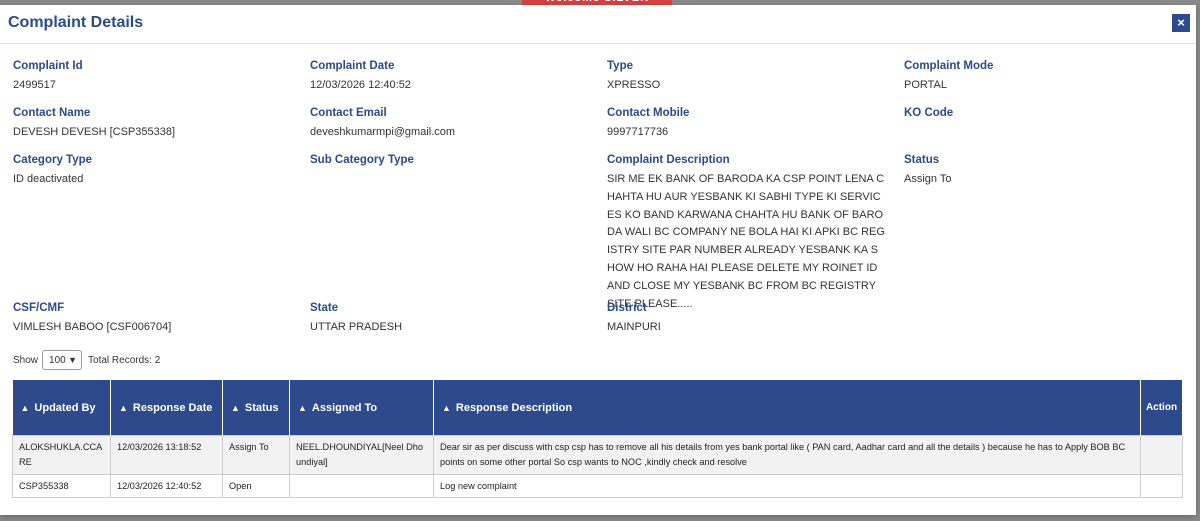  What do you see at coordinates (1181, 23) in the screenshot?
I see `close-icon: ×` at bounding box center [1181, 23].